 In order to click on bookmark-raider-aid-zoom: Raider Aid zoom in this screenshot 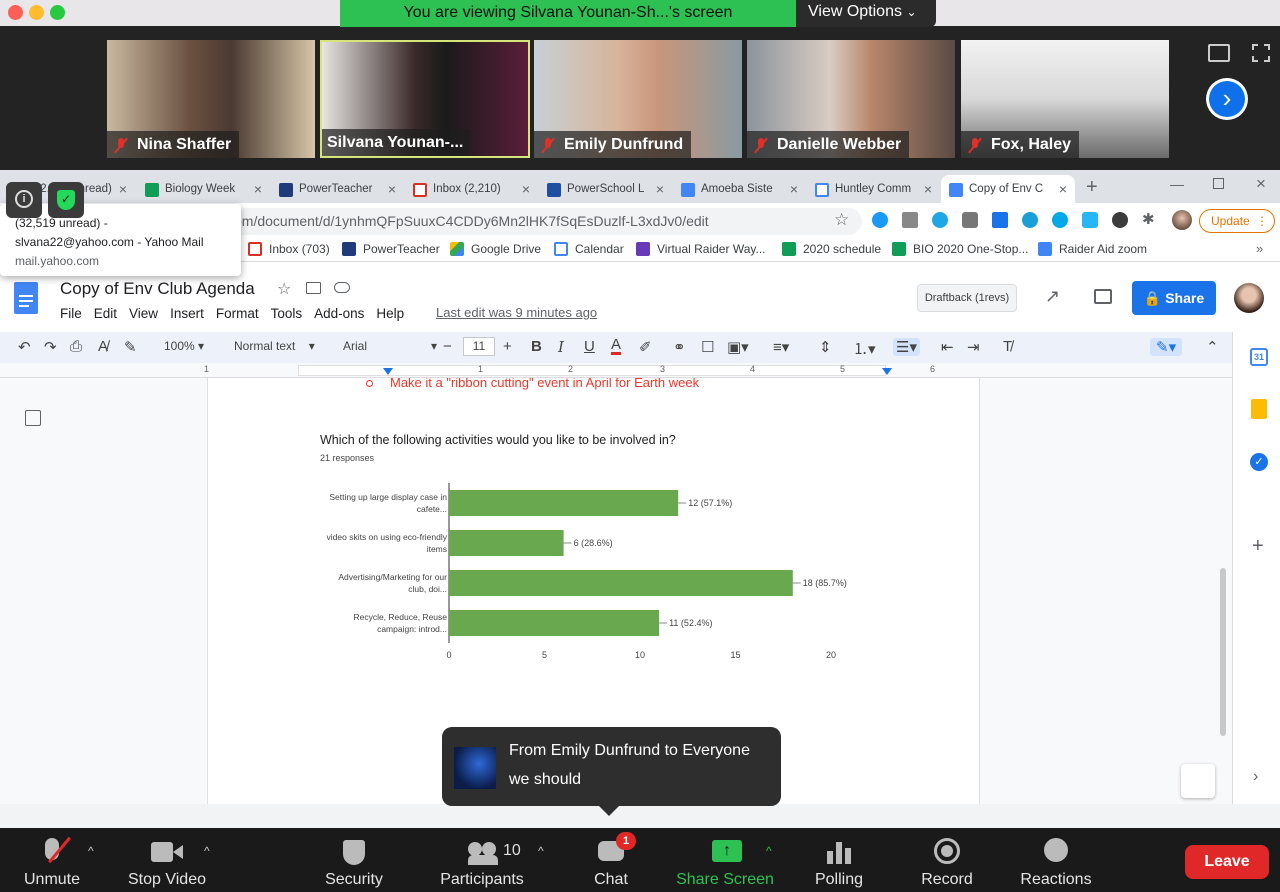, I will do `click(1092, 249)`.